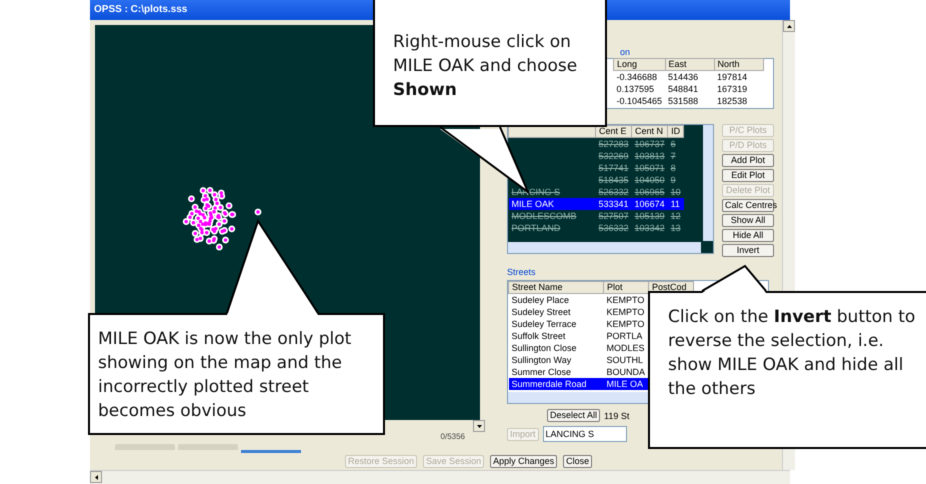  What do you see at coordinates (792, 353) in the screenshot?
I see `callout-text: Click on the Invert button to reverse the selection, i.e. show MILE OAK and hide all the others` at bounding box center [792, 353].